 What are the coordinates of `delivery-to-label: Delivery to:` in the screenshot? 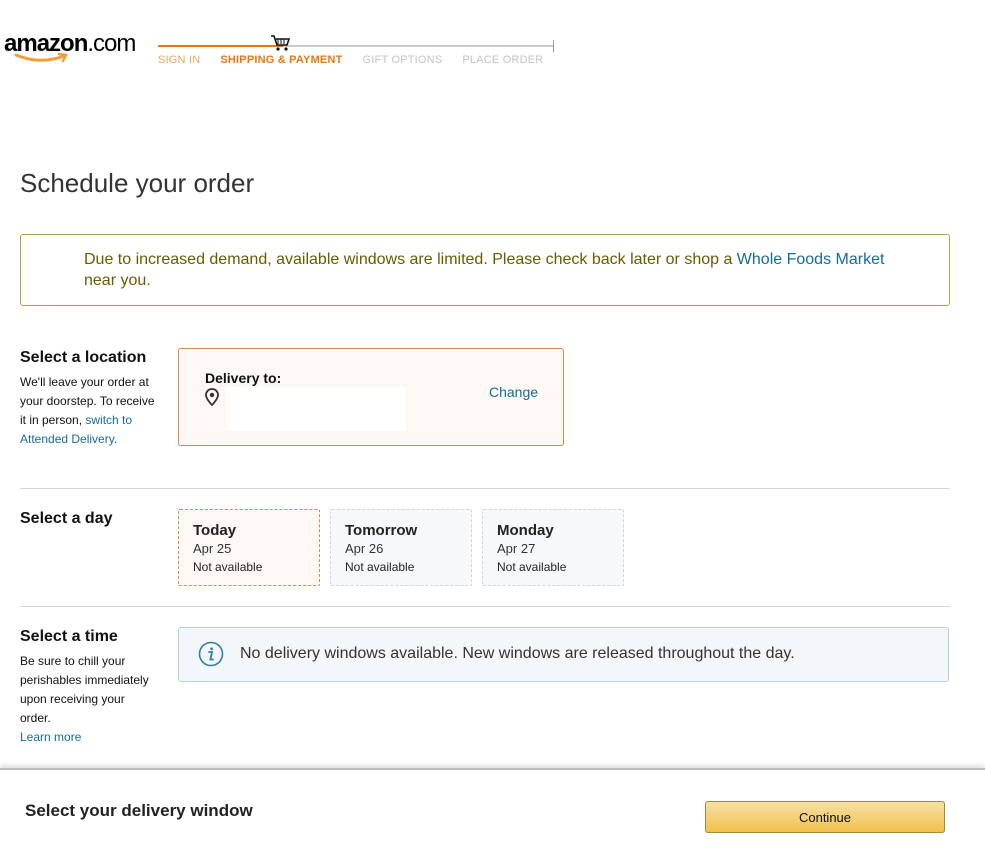 It's located at (243, 378).